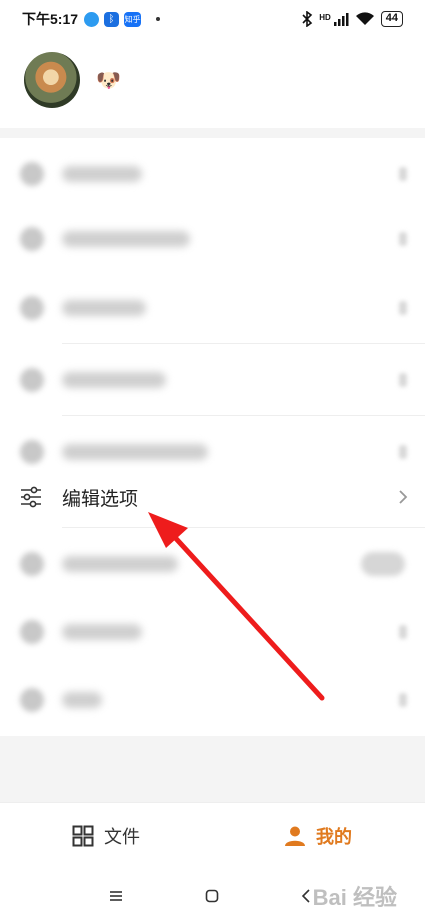  What do you see at coordinates (295, 836) in the screenshot?
I see `person-icon` at bounding box center [295, 836].